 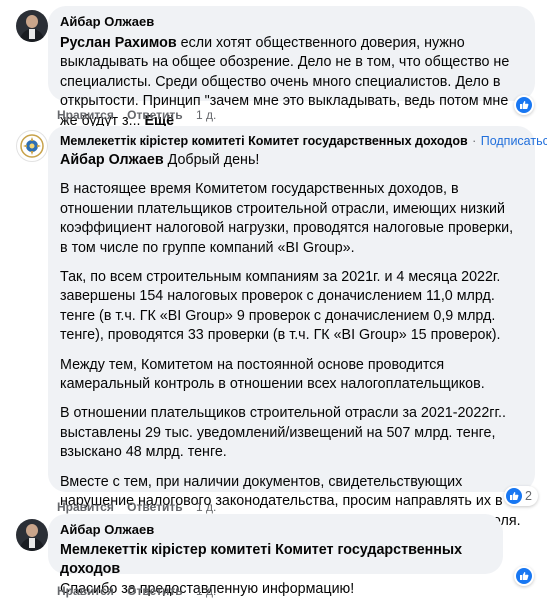 What do you see at coordinates (211, 160) in the screenshot?
I see `greeting-text: Добрый день!` at bounding box center [211, 160].